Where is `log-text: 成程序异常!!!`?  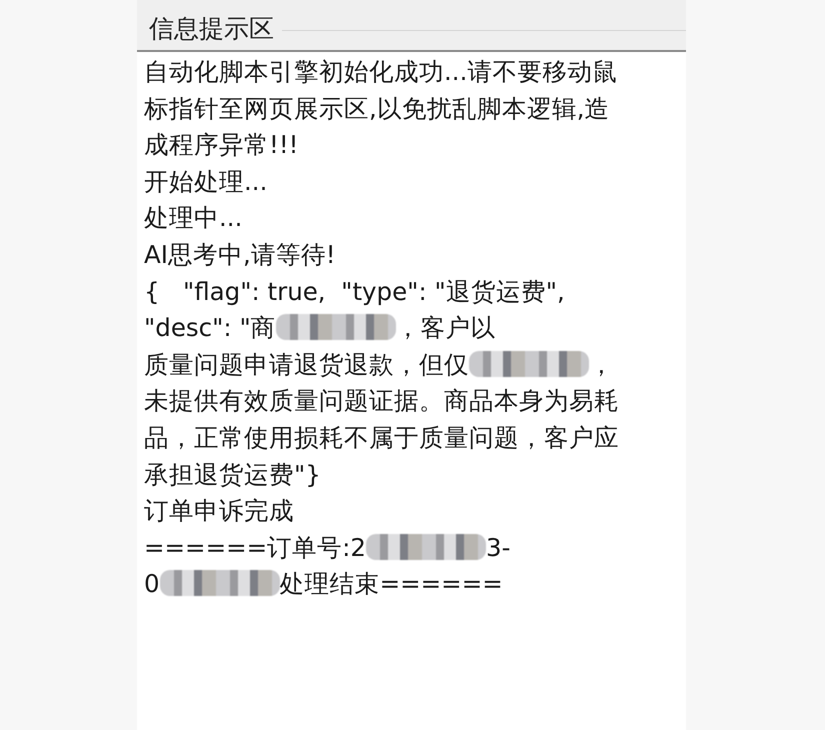 log-text: 成程序异常!!! is located at coordinates (221, 145).